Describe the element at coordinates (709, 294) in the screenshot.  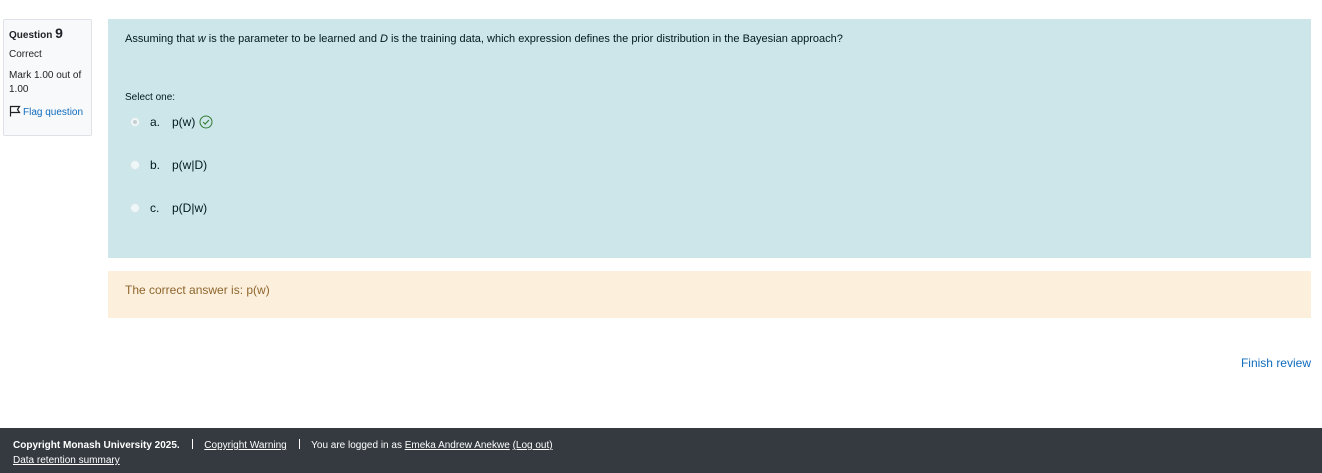
I see `question-feedback: The correct answer is: p(w)` at that location.